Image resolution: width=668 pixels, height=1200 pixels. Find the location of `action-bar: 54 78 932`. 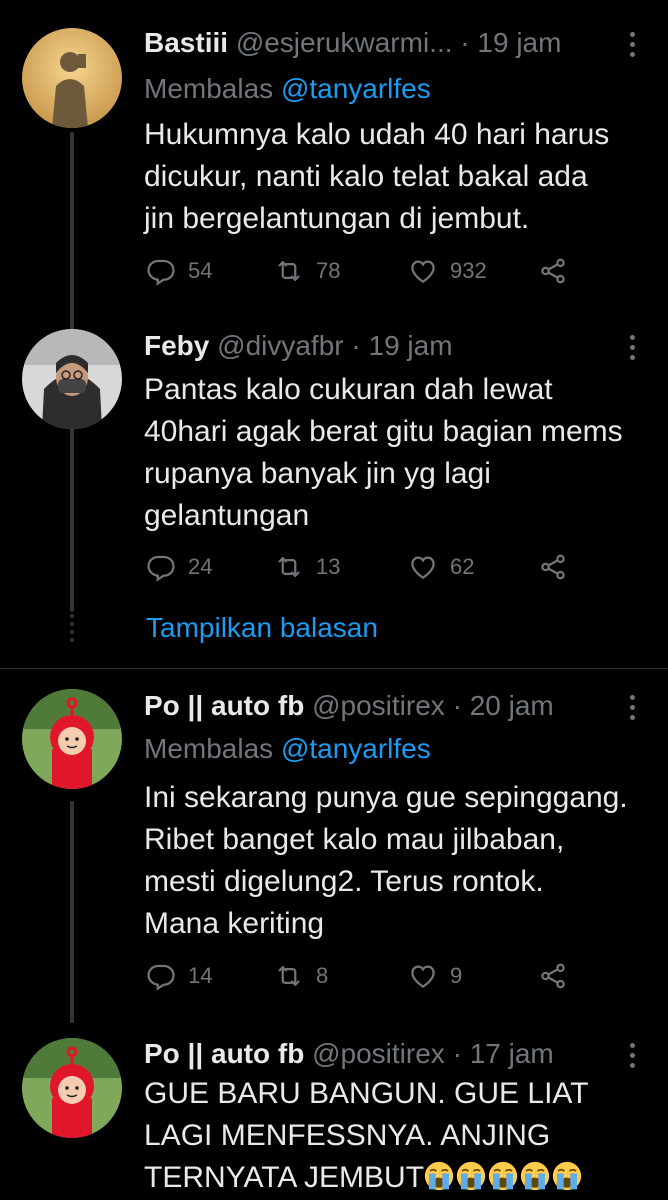

action-bar: 54 78 932 is located at coordinates (371, 273).